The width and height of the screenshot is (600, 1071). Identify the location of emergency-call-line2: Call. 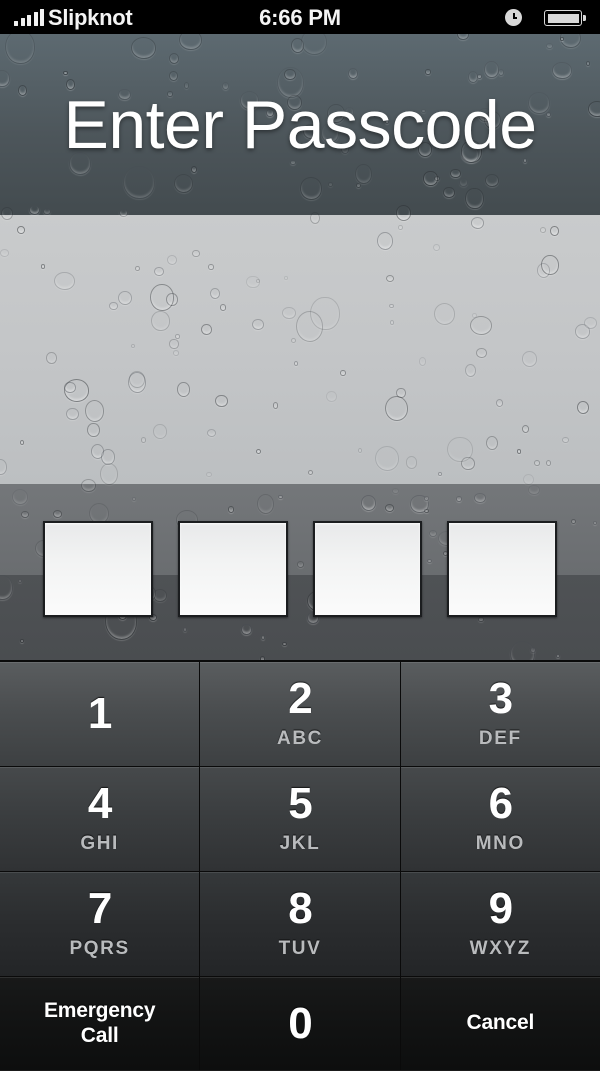
(99, 1035).